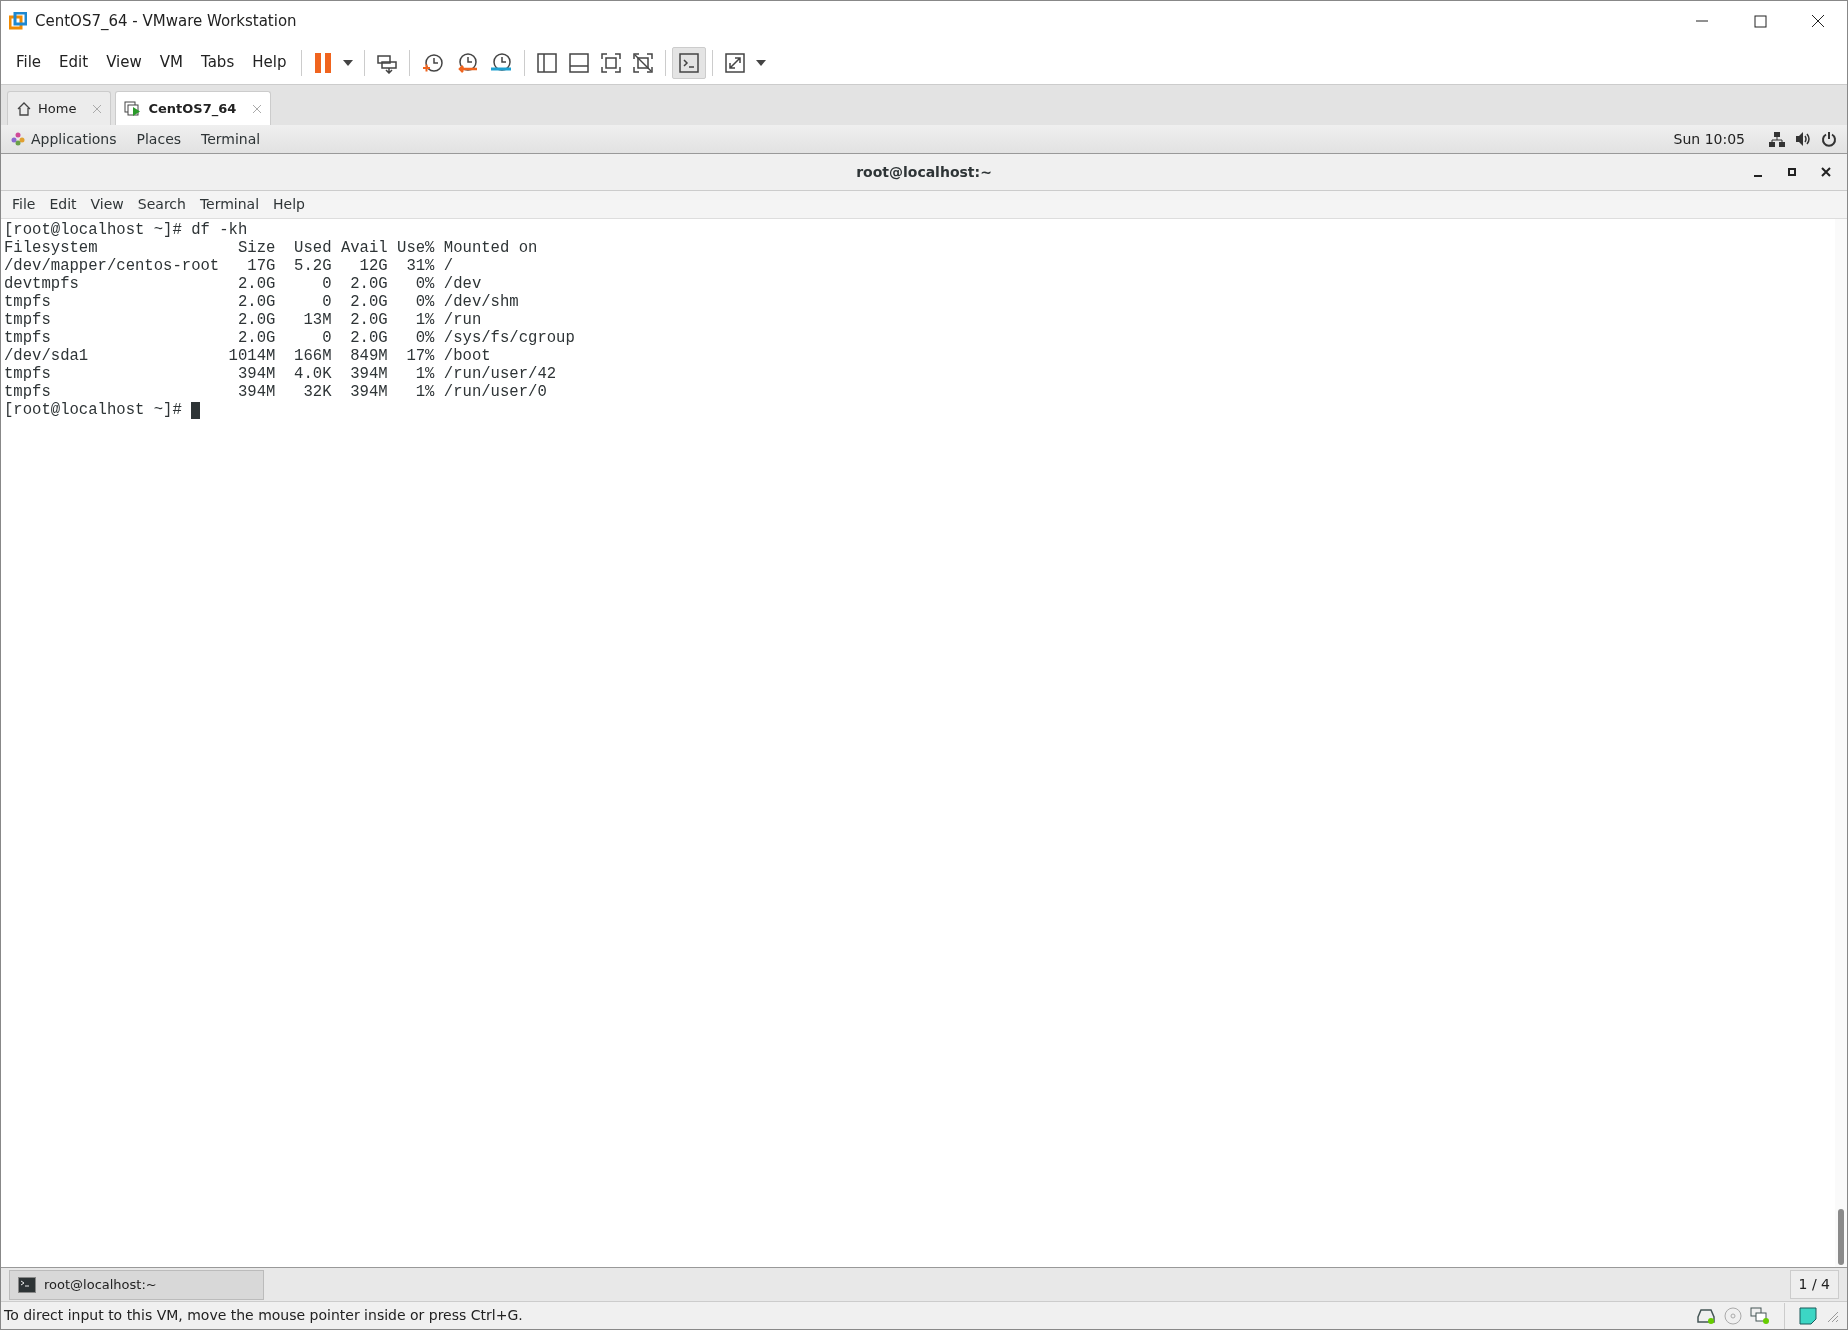  Describe the element at coordinates (243, 320) in the screenshot. I see `terminal-line: tmpfs 2.0G 13M 2.0G 1% /run` at that location.